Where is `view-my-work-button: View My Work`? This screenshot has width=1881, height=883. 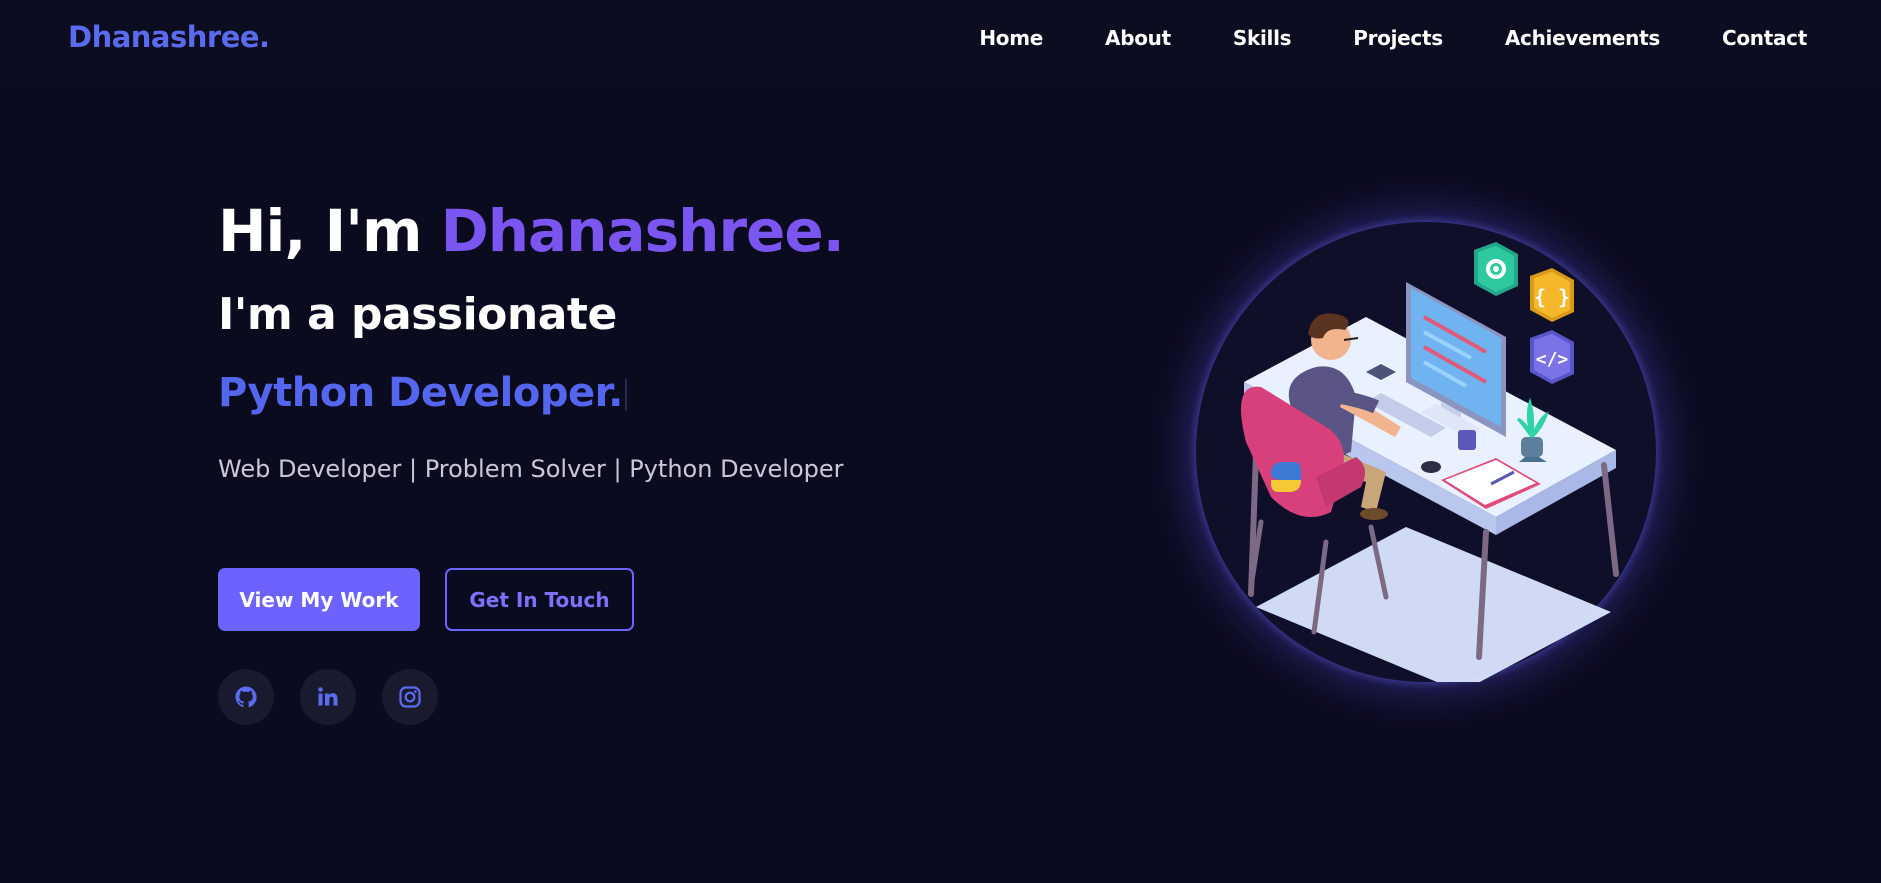 view-my-work-button: View My Work is located at coordinates (319, 599).